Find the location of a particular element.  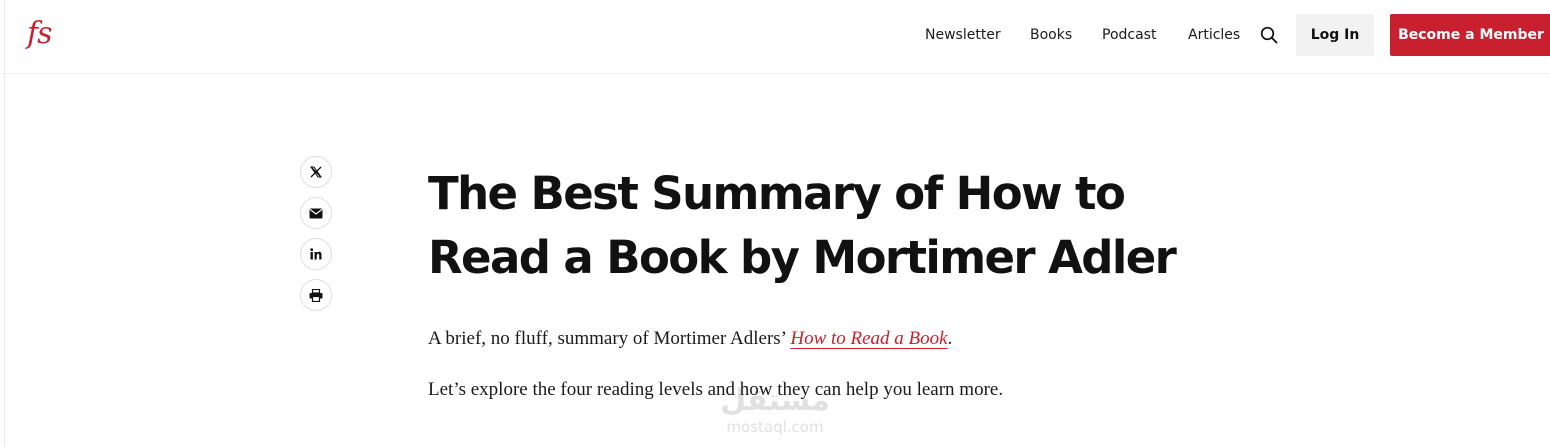

become-member-button: Become a Member is located at coordinates (1470, 35).